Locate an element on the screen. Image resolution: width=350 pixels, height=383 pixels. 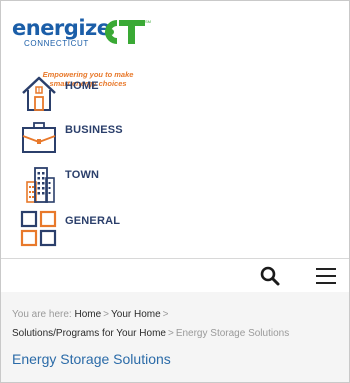
page-title: Energy Storage Solutions is located at coordinates (91, 359).